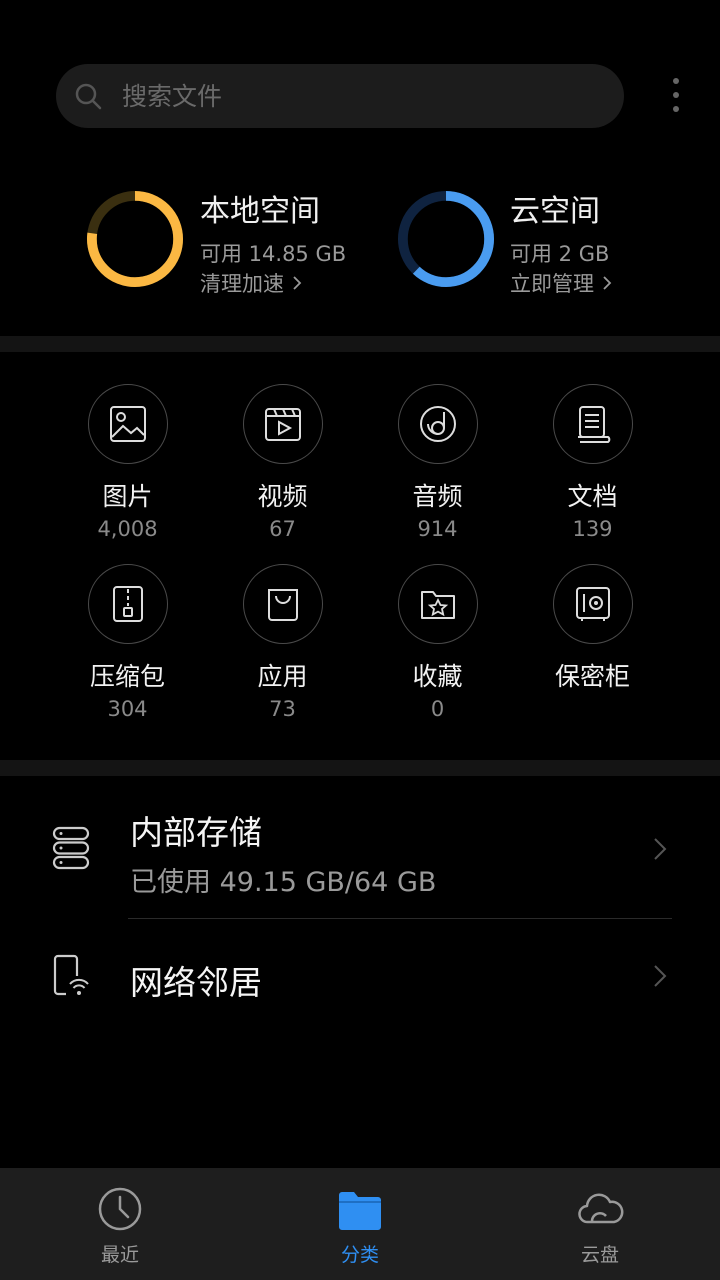 This screenshot has height=1280, width=720. I want to click on folder-icon, so click(360, 1211).